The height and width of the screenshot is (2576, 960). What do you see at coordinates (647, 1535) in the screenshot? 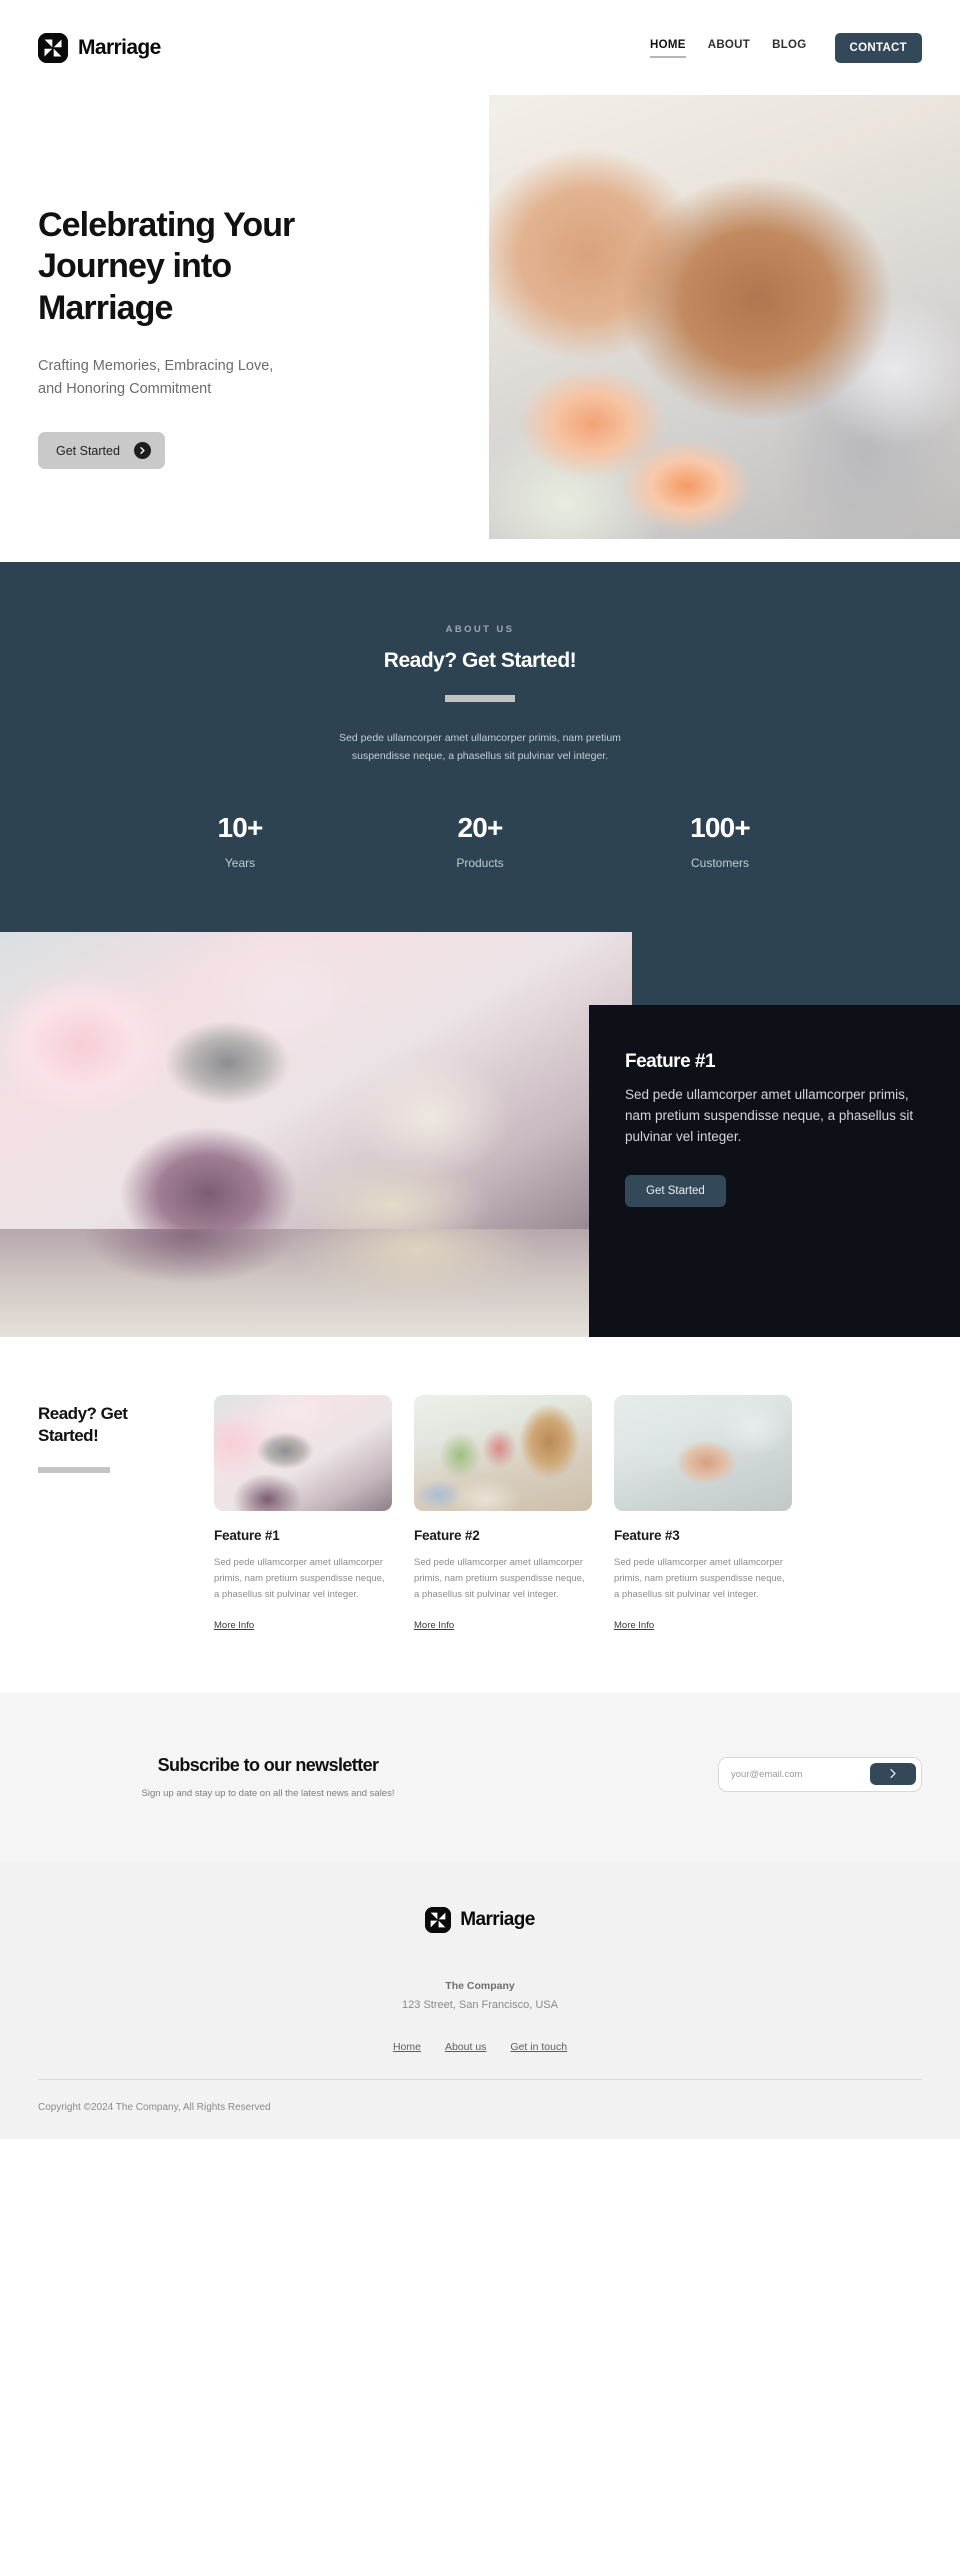
I see `feature-card-title: Feature #3` at bounding box center [647, 1535].